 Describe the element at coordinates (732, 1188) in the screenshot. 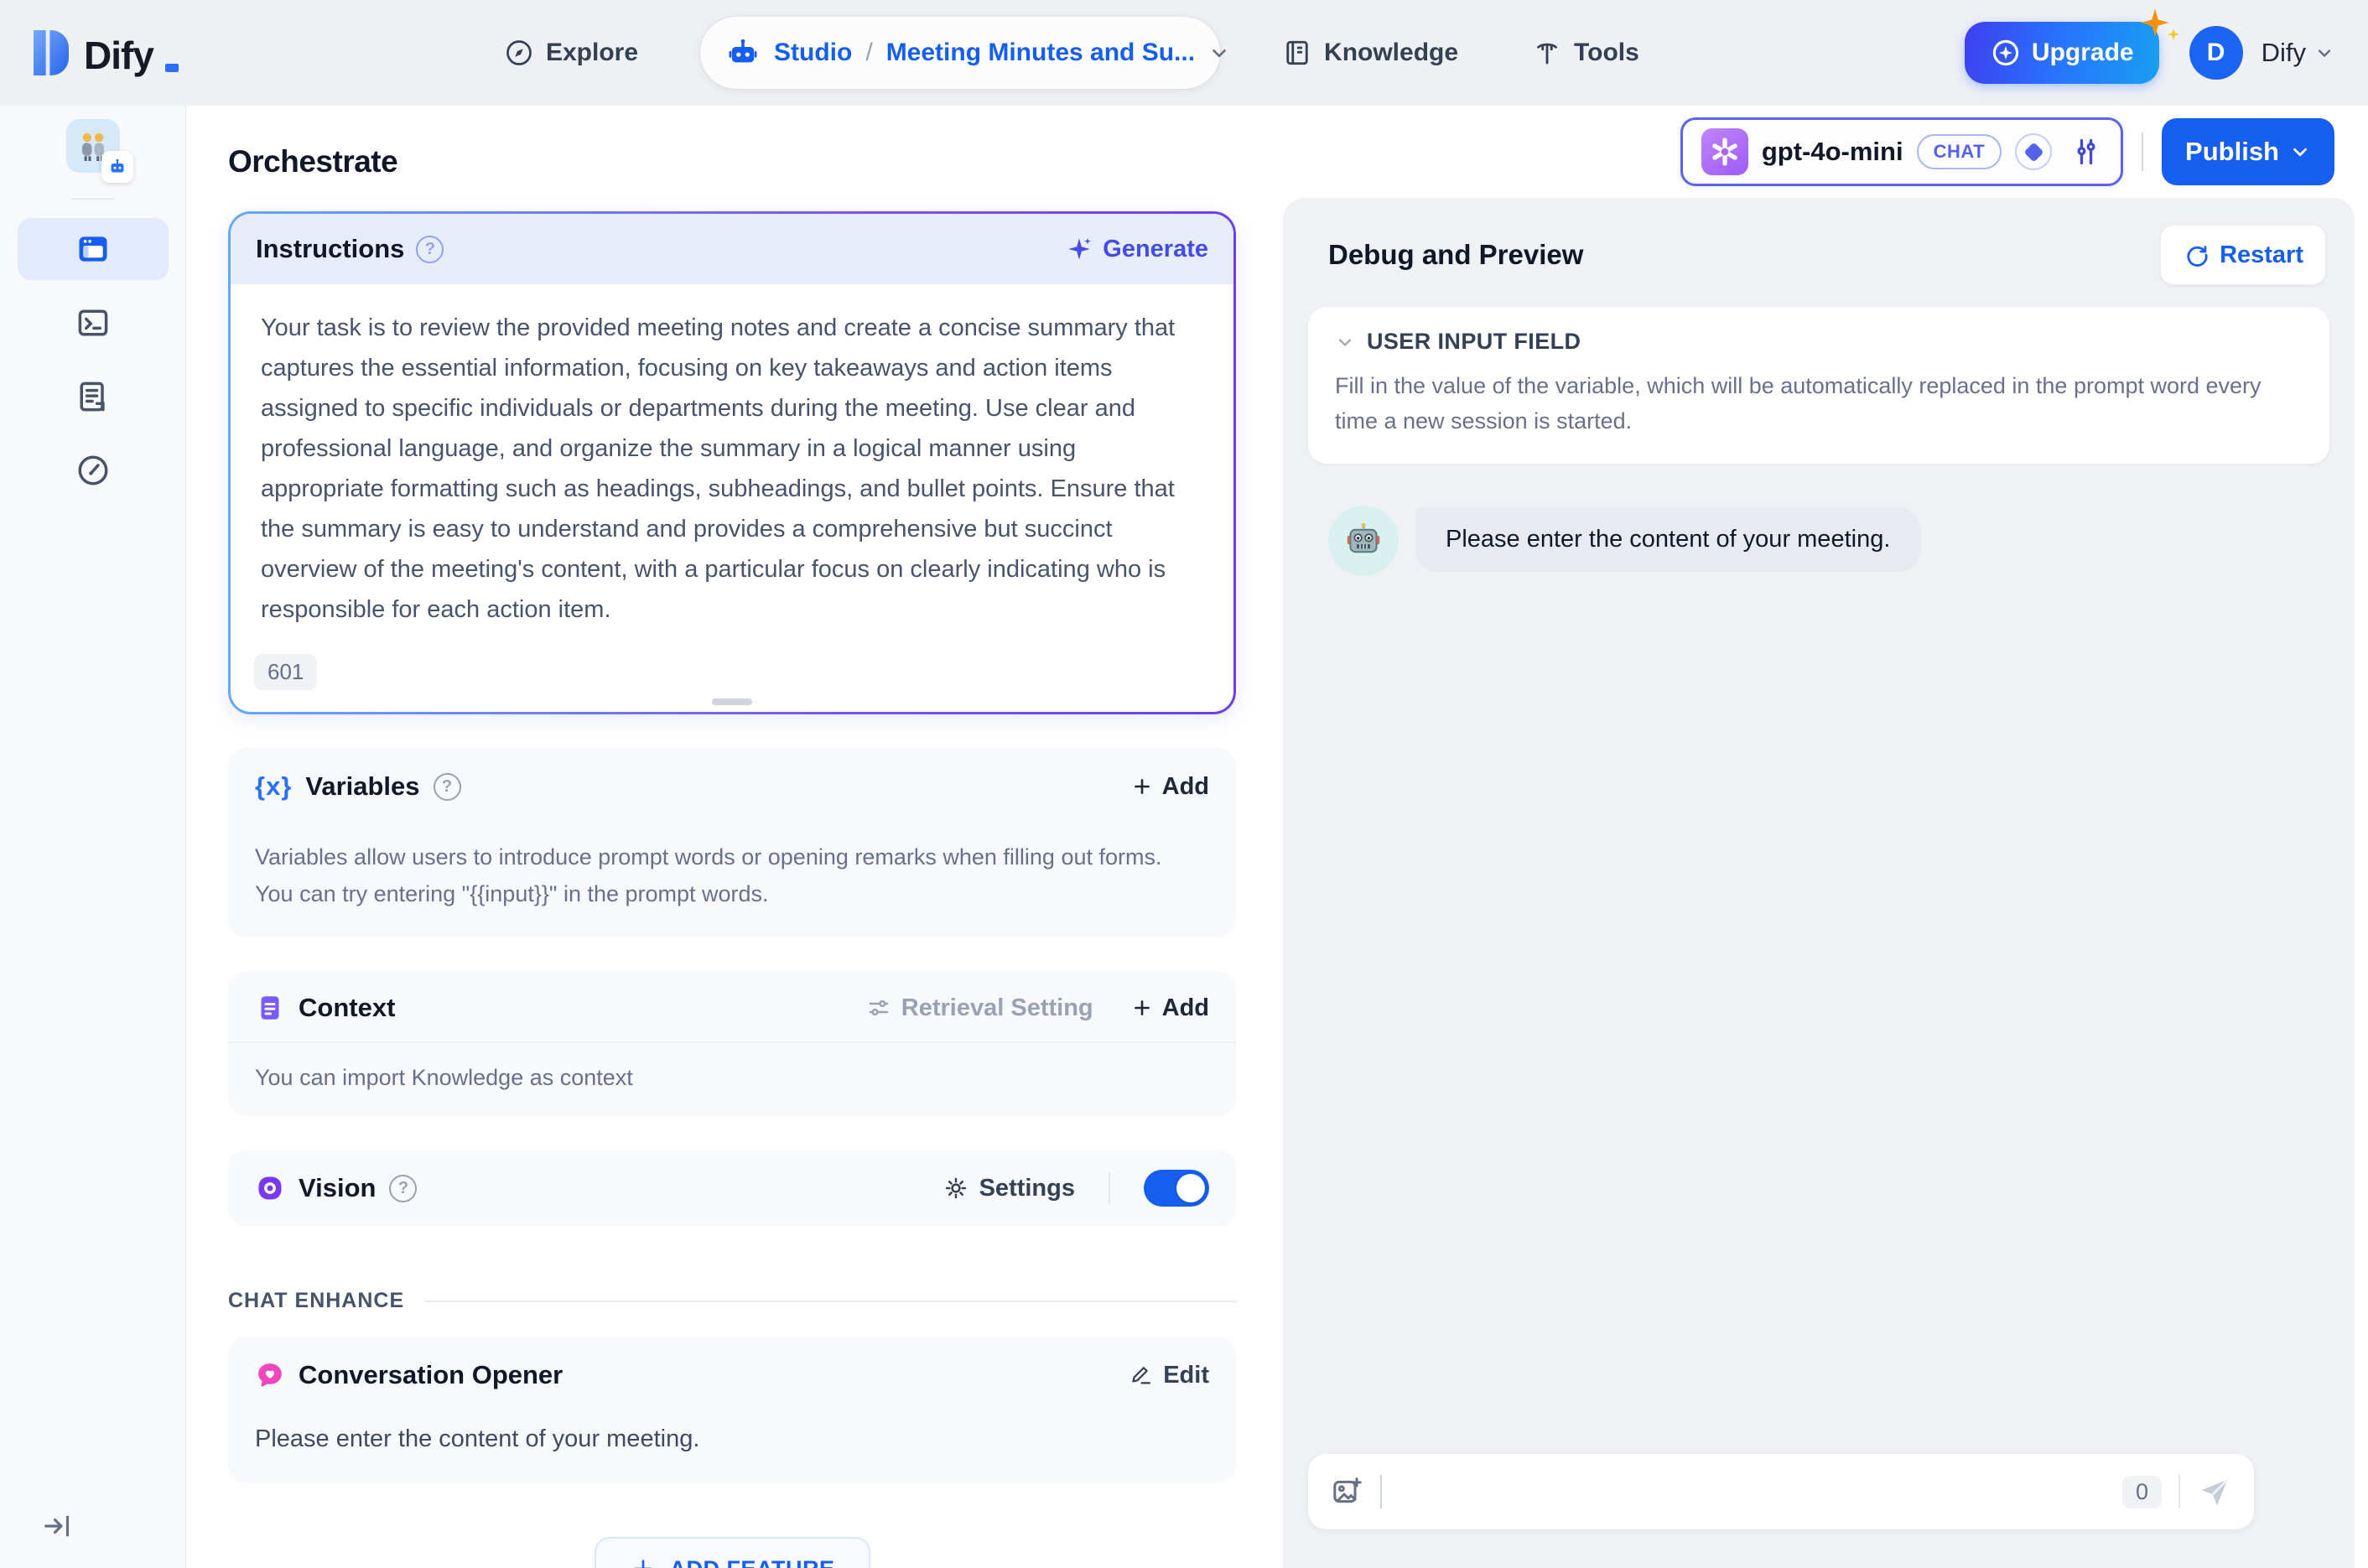

I see `vision-card: Vision ? Settings` at that location.